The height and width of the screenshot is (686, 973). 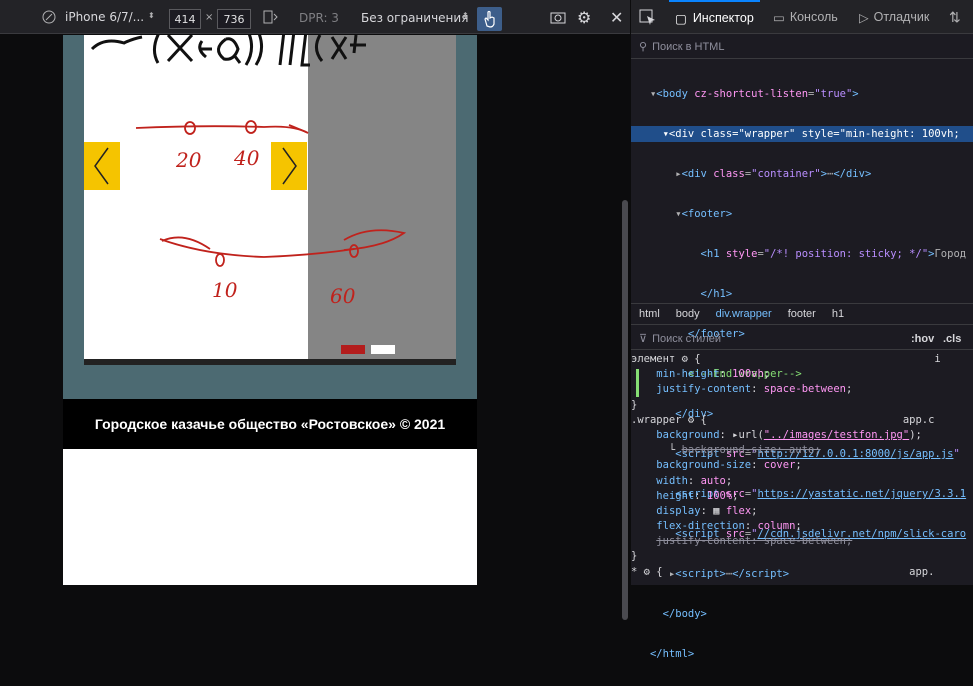 What do you see at coordinates (225, 290) in the screenshot?
I see `slide-number-3: 10` at bounding box center [225, 290].